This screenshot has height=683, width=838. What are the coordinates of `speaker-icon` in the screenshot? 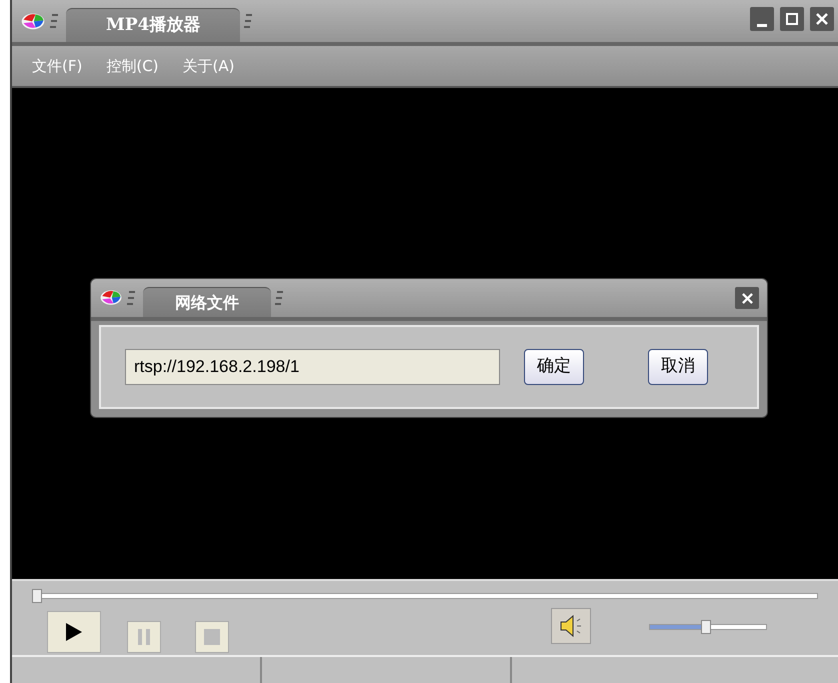 It's located at (571, 626).